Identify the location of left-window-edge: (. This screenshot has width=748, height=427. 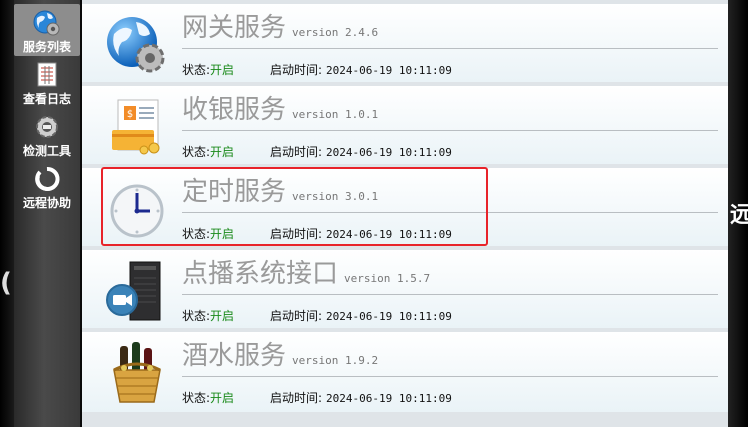
(7, 213).